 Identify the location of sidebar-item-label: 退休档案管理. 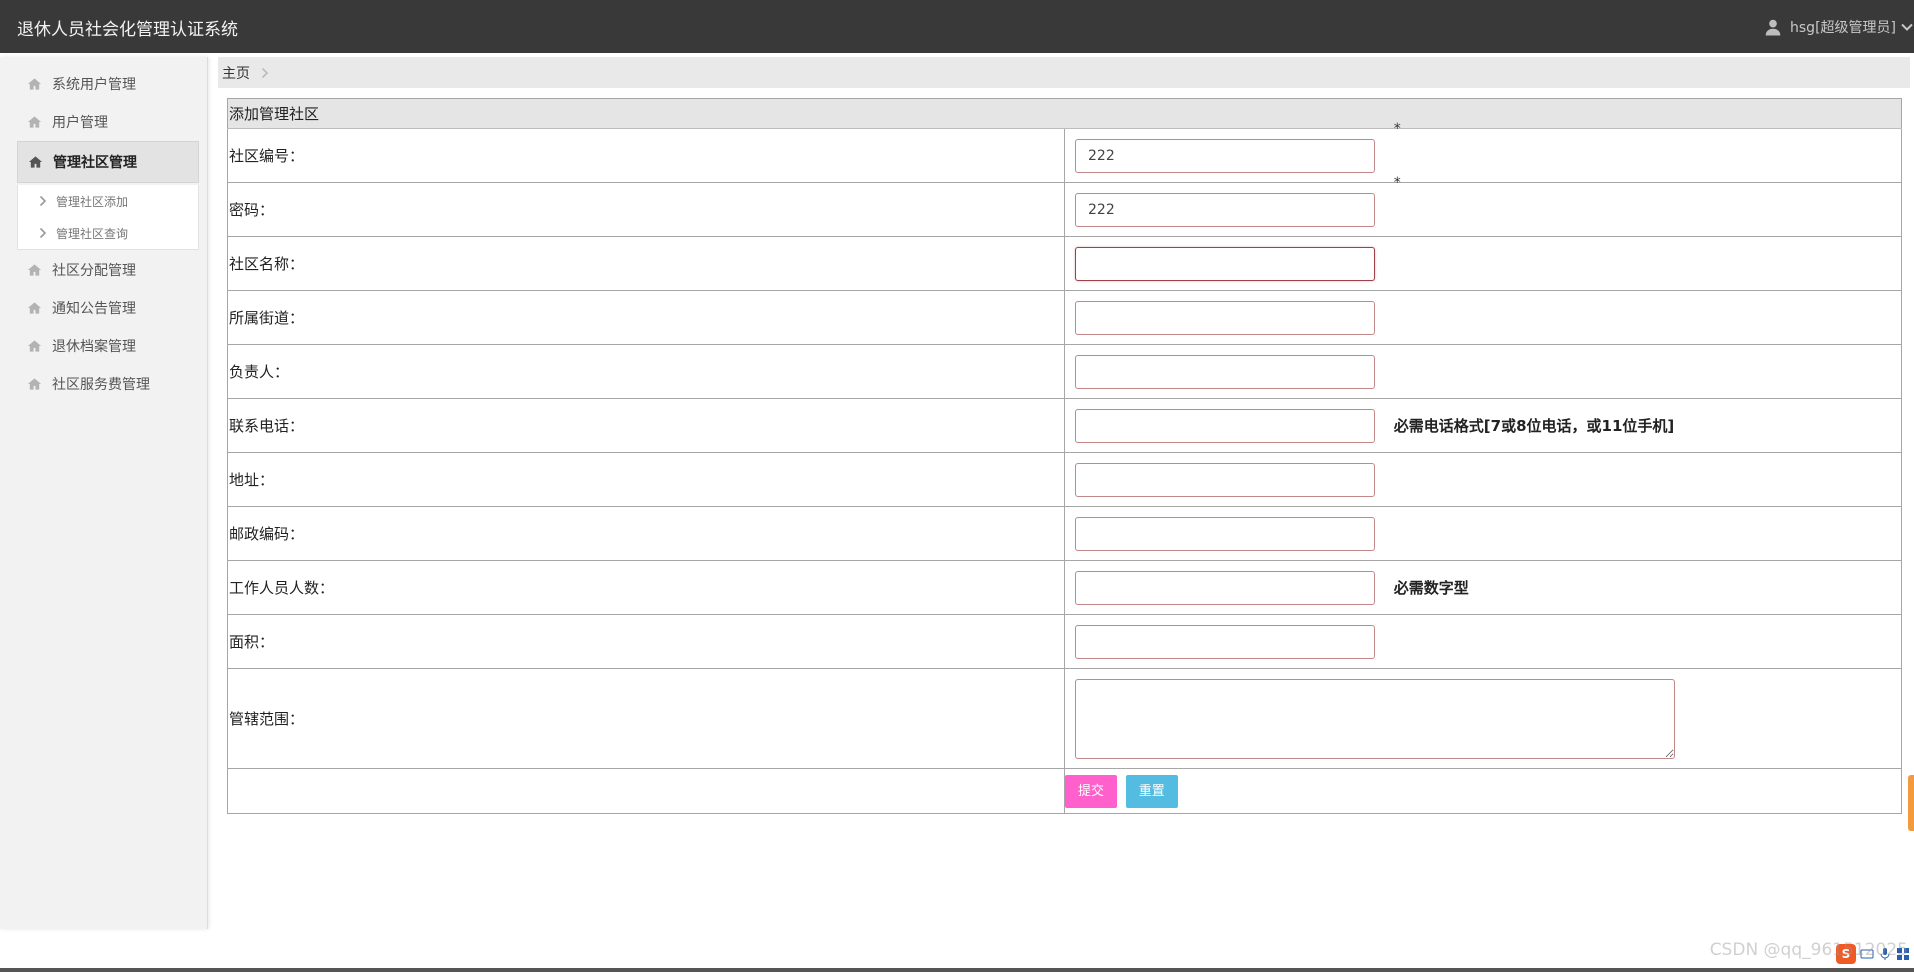
(94, 347).